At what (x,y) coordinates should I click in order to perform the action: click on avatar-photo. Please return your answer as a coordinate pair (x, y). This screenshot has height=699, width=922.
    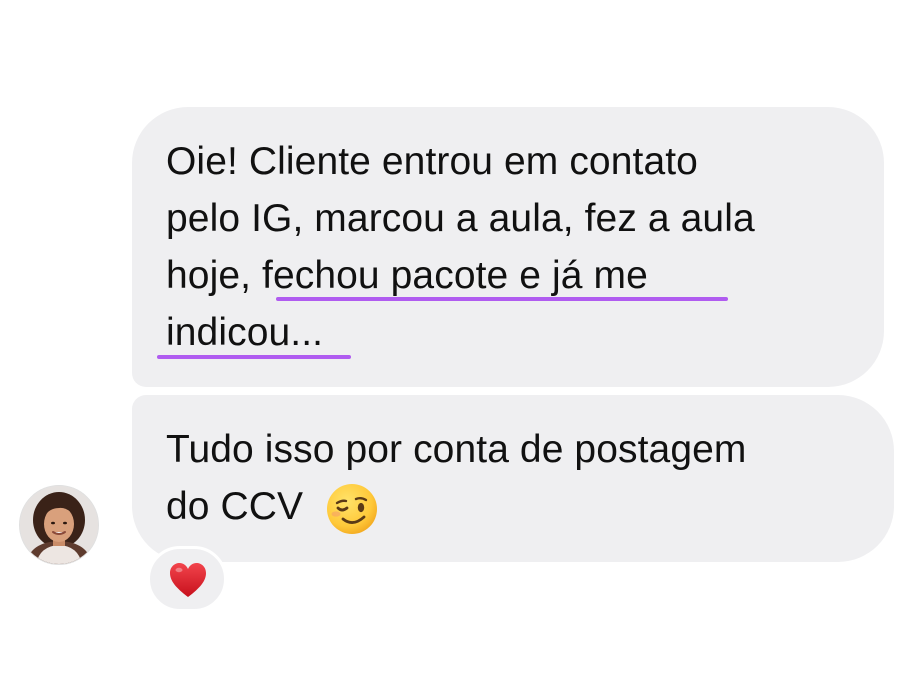
    Looking at the image, I should click on (59, 525).